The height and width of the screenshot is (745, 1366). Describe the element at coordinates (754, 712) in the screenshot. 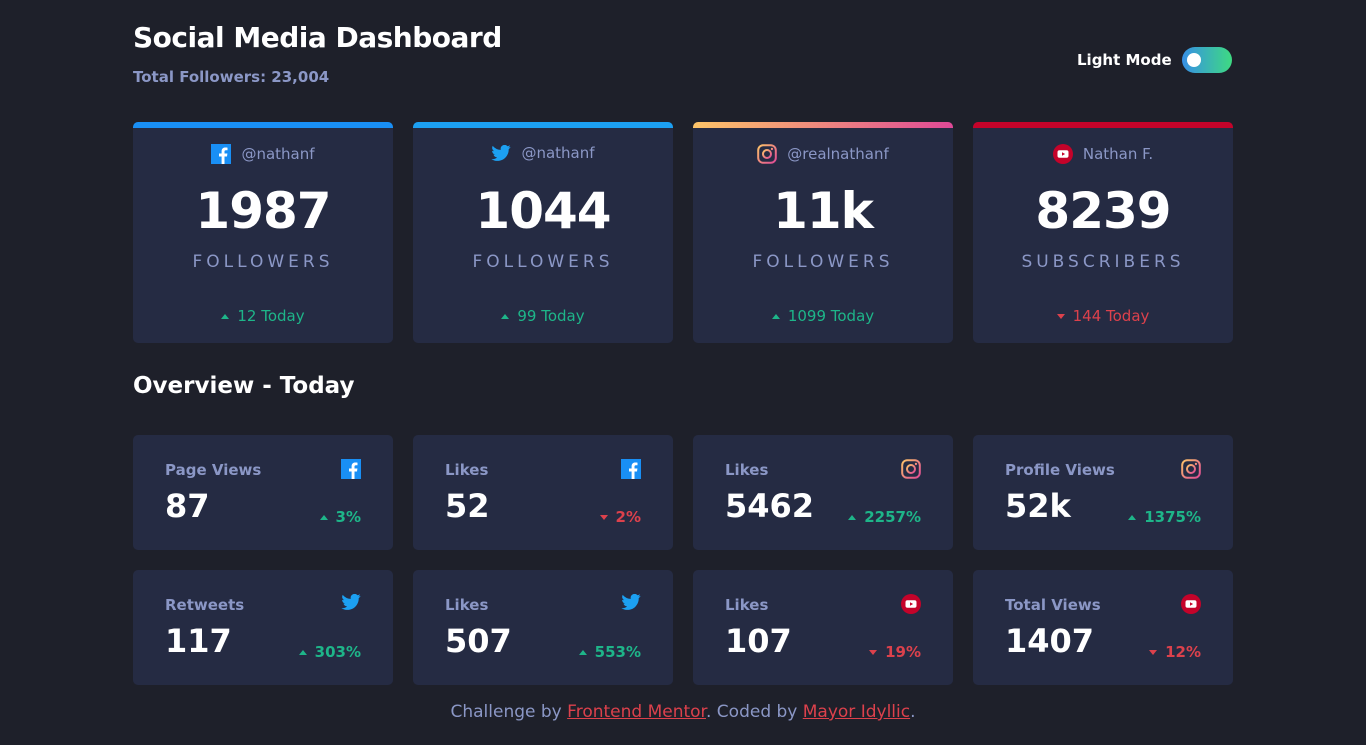

I see `footer-middle: . Coded by` at that location.